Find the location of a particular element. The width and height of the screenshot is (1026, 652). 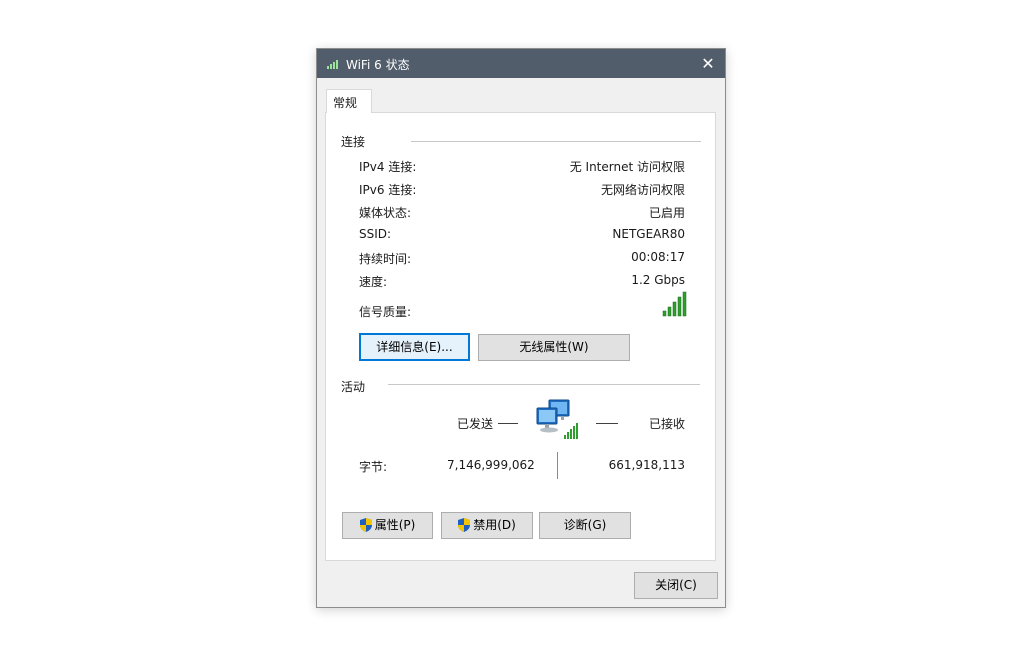

signal-bars-icon is located at coordinates (674, 304).